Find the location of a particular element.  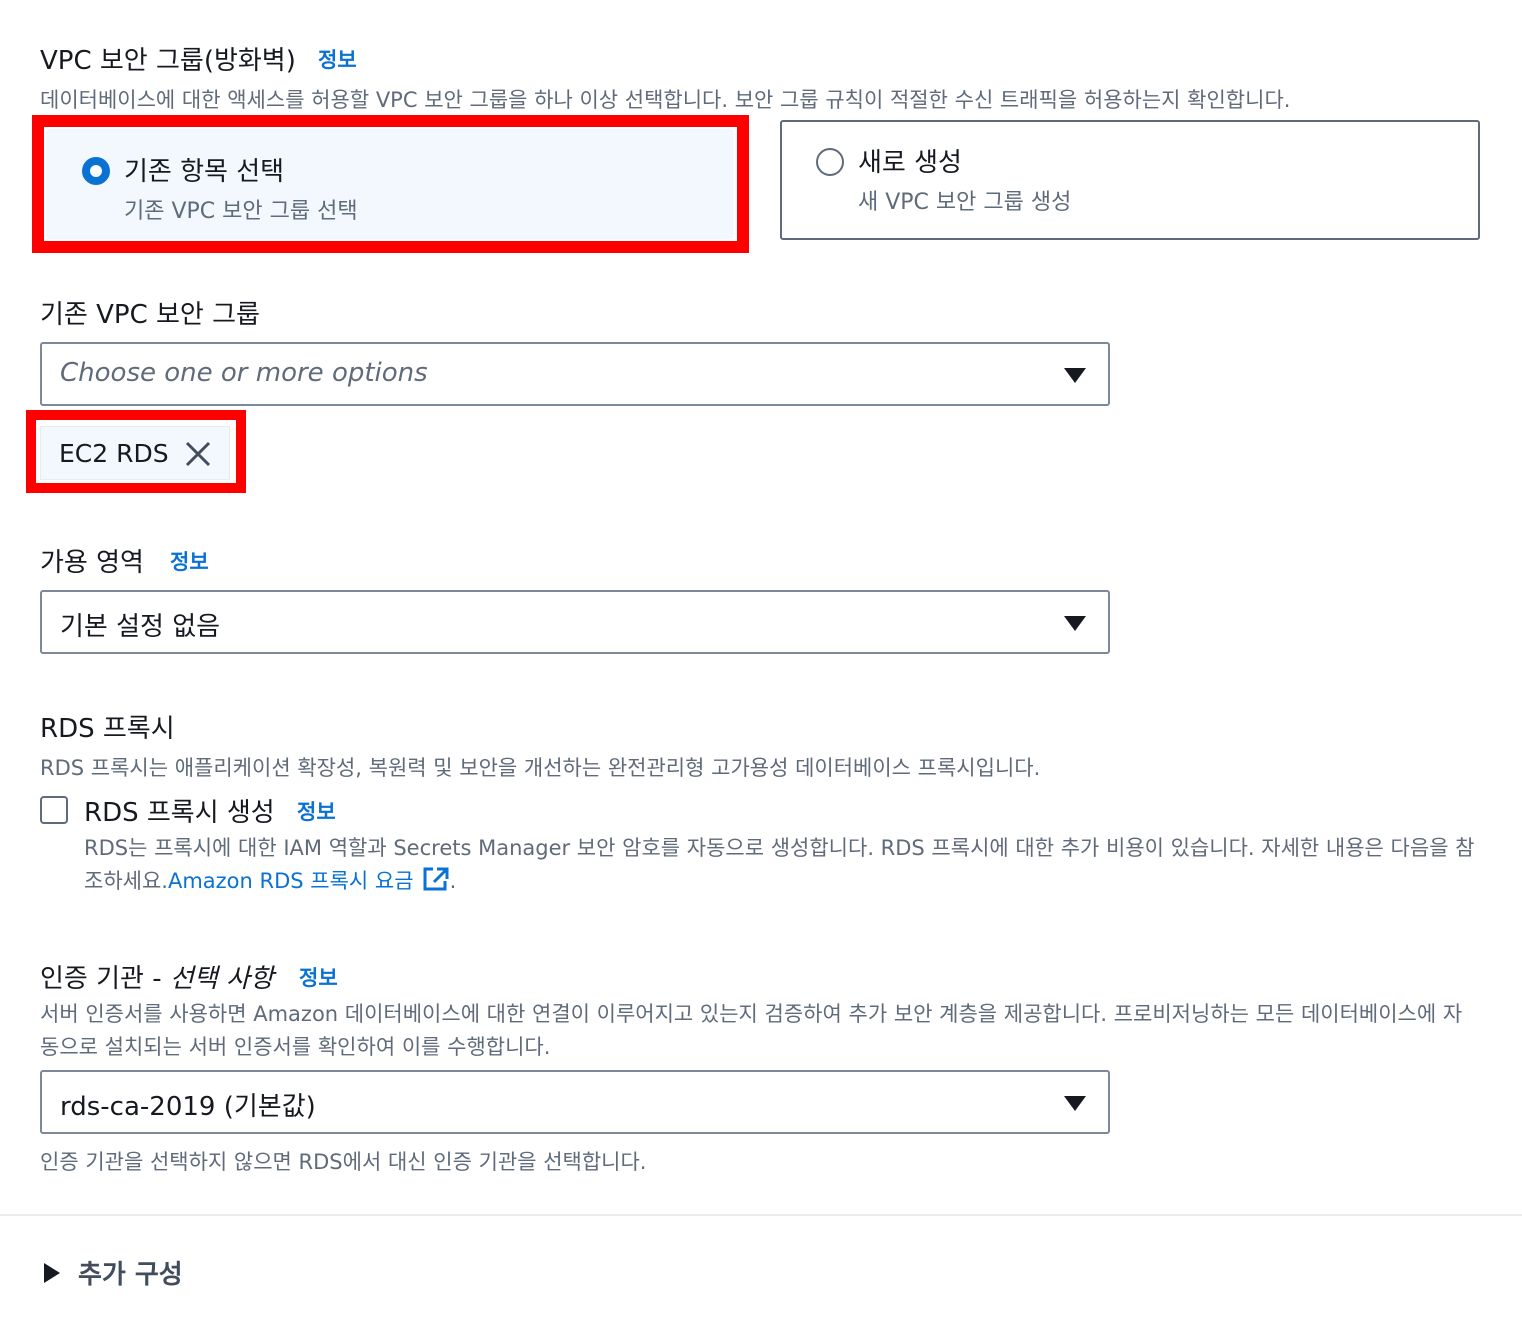

rds-proxy-checkbox-label: RDS 프록시 생성 is located at coordinates (179, 810).